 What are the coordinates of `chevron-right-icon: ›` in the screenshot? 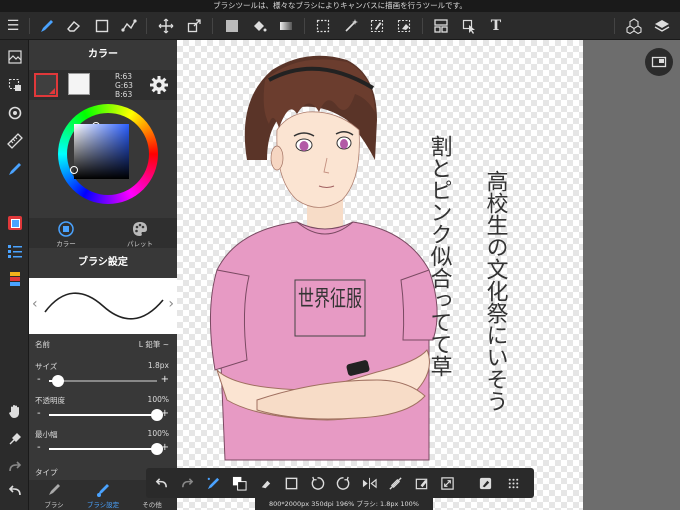 It's located at (171, 304).